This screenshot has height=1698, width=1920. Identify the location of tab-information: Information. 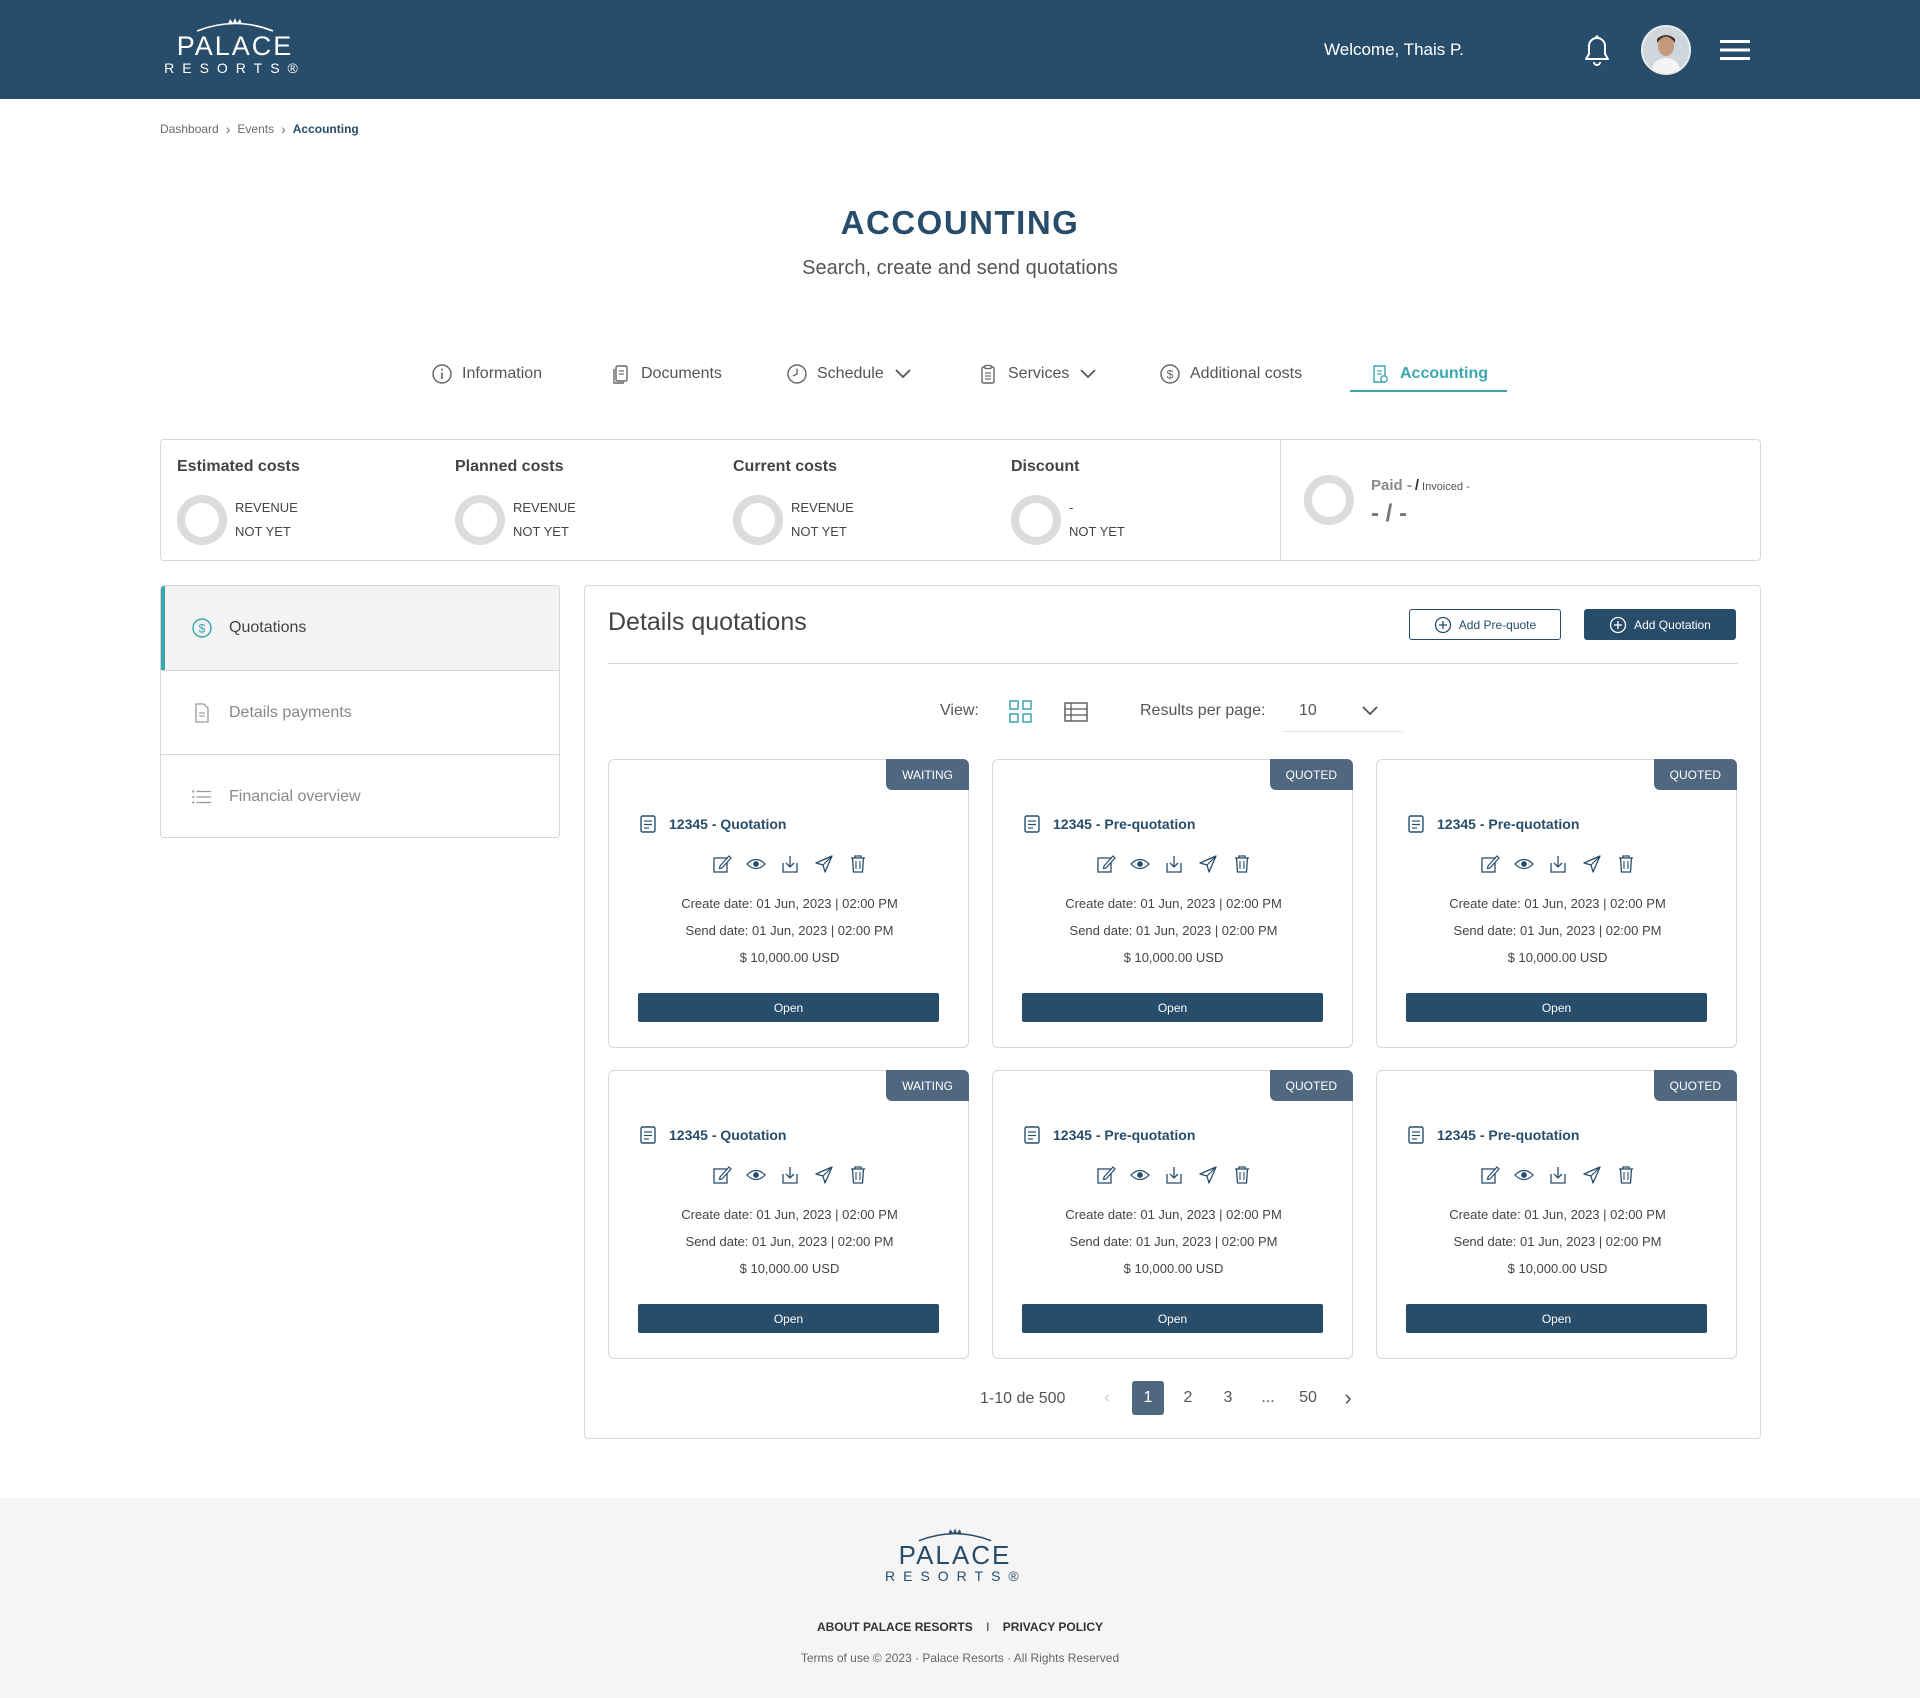
(486, 374).